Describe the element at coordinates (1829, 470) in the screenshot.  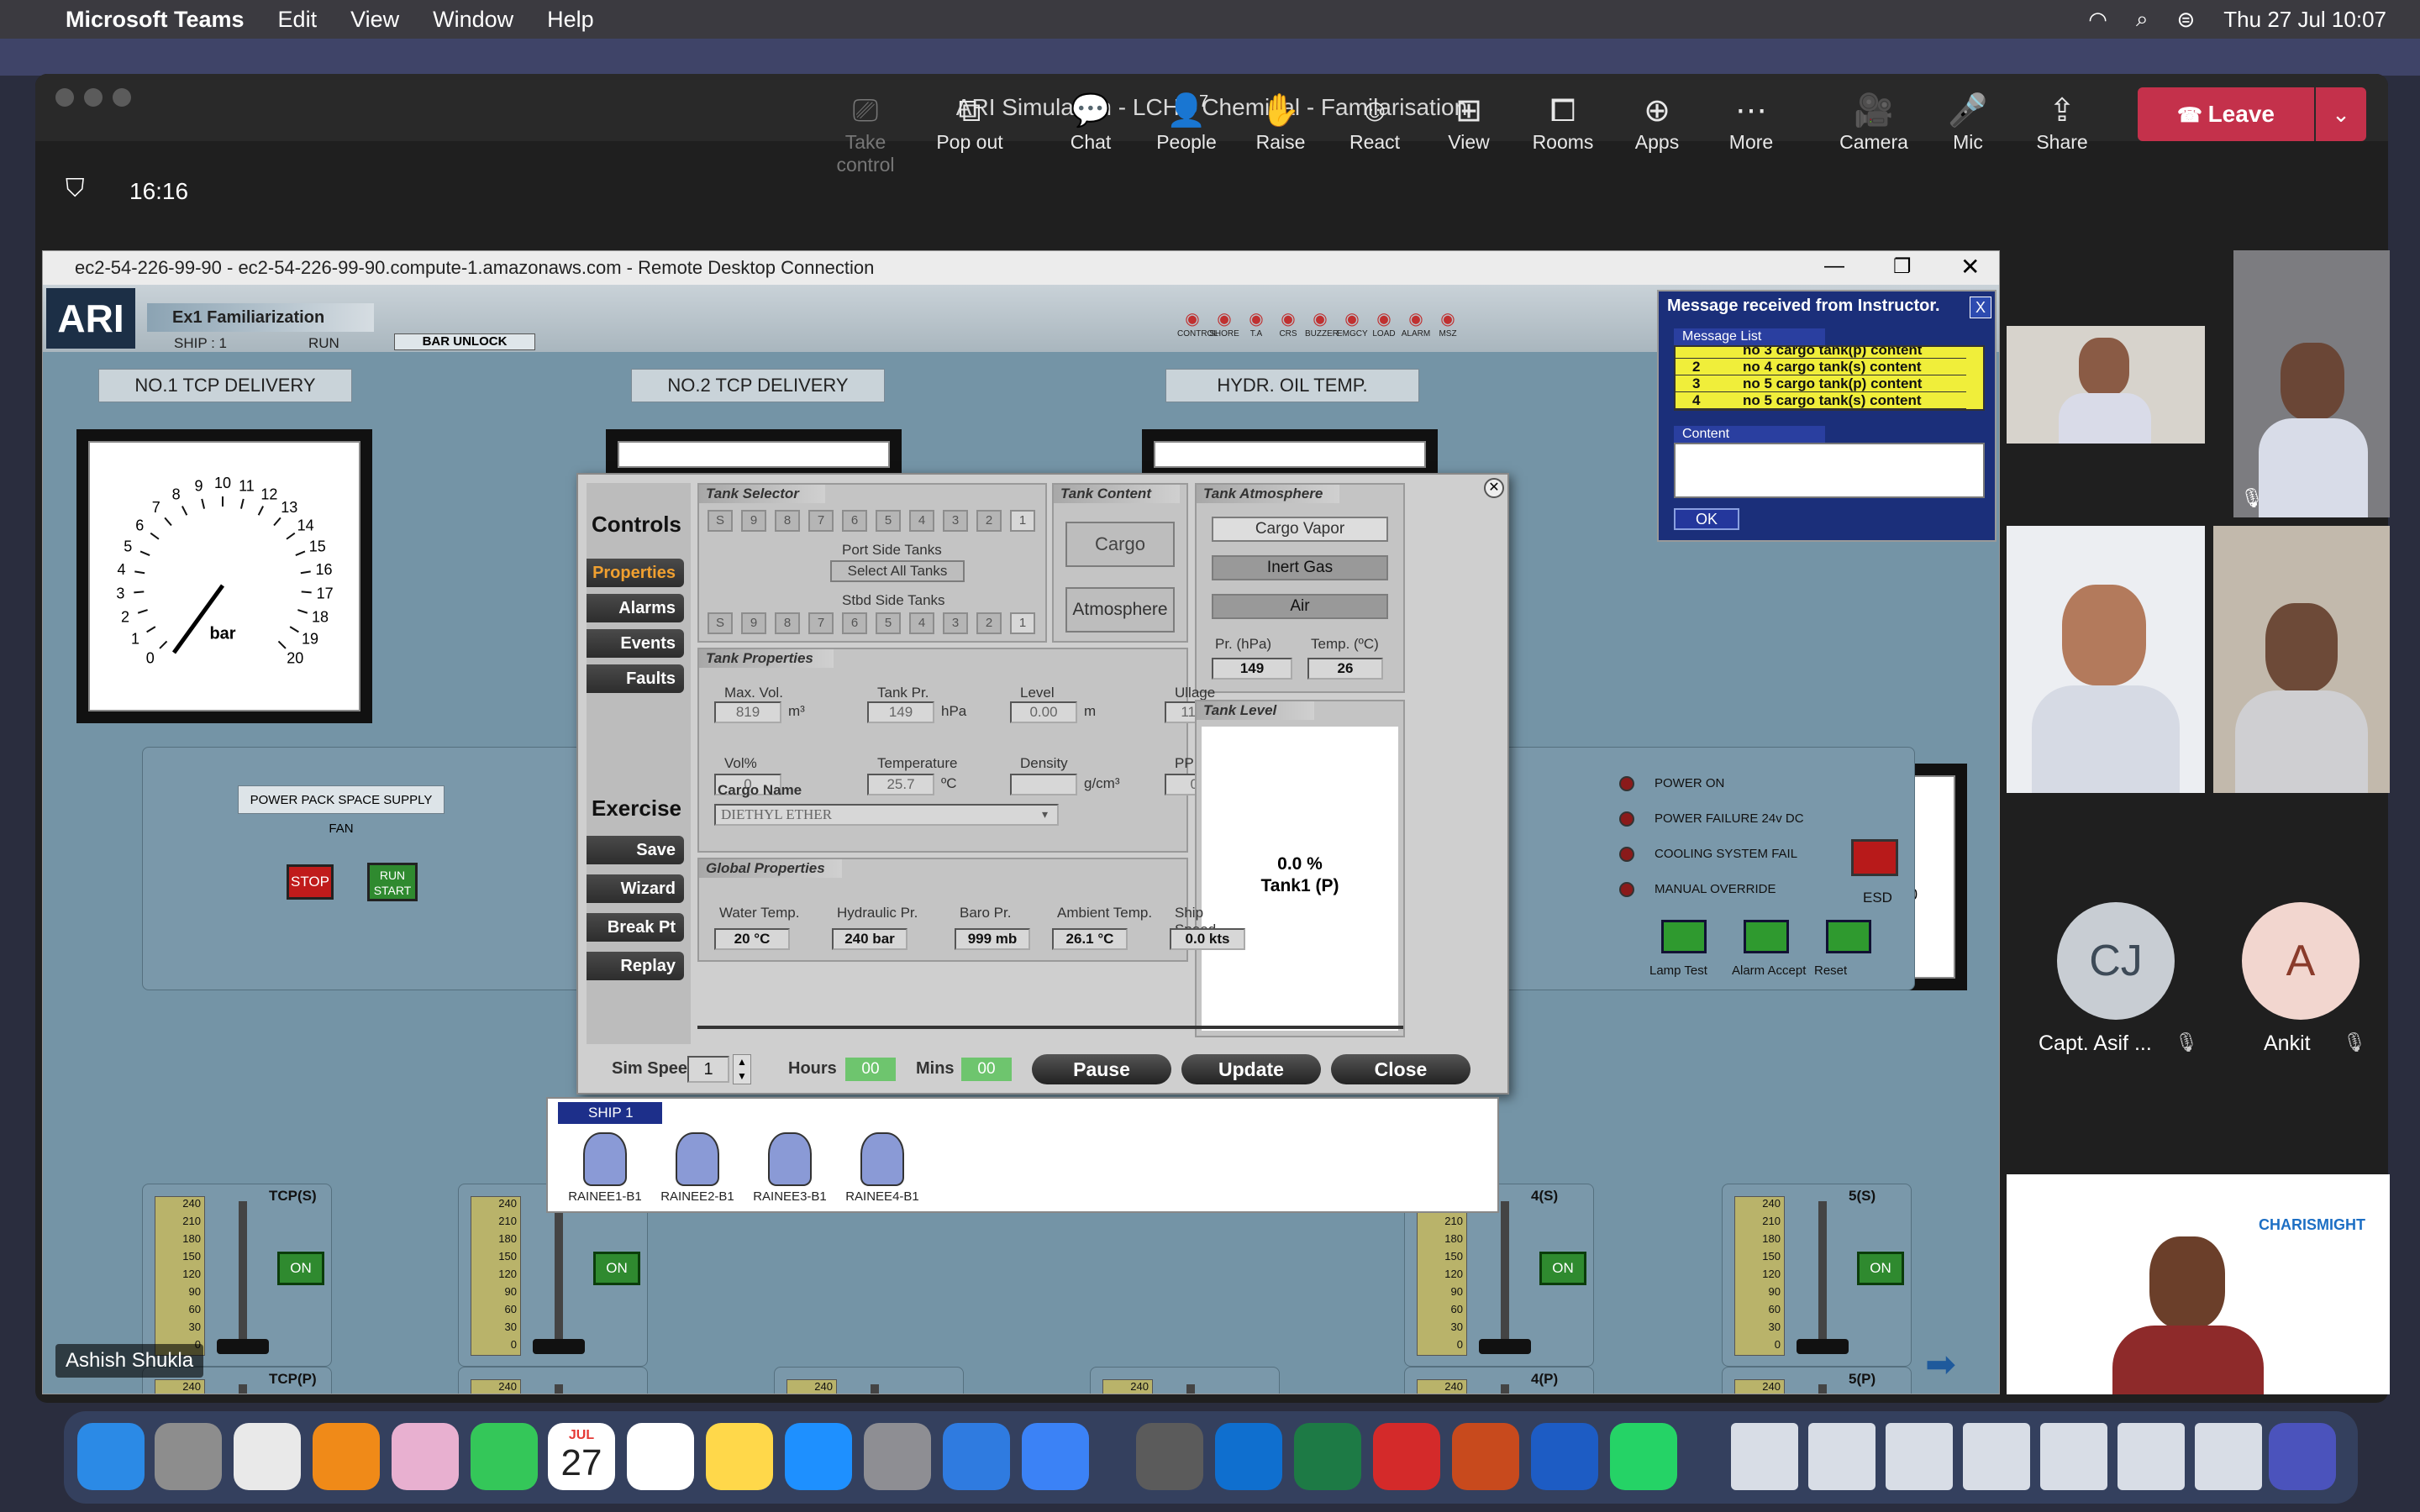
I see `message-content` at that location.